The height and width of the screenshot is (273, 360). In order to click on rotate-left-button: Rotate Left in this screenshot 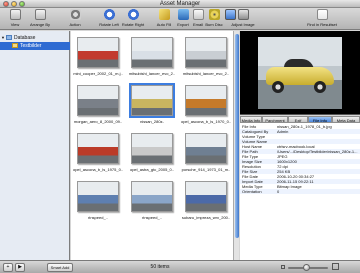, I will do `click(109, 19)`.